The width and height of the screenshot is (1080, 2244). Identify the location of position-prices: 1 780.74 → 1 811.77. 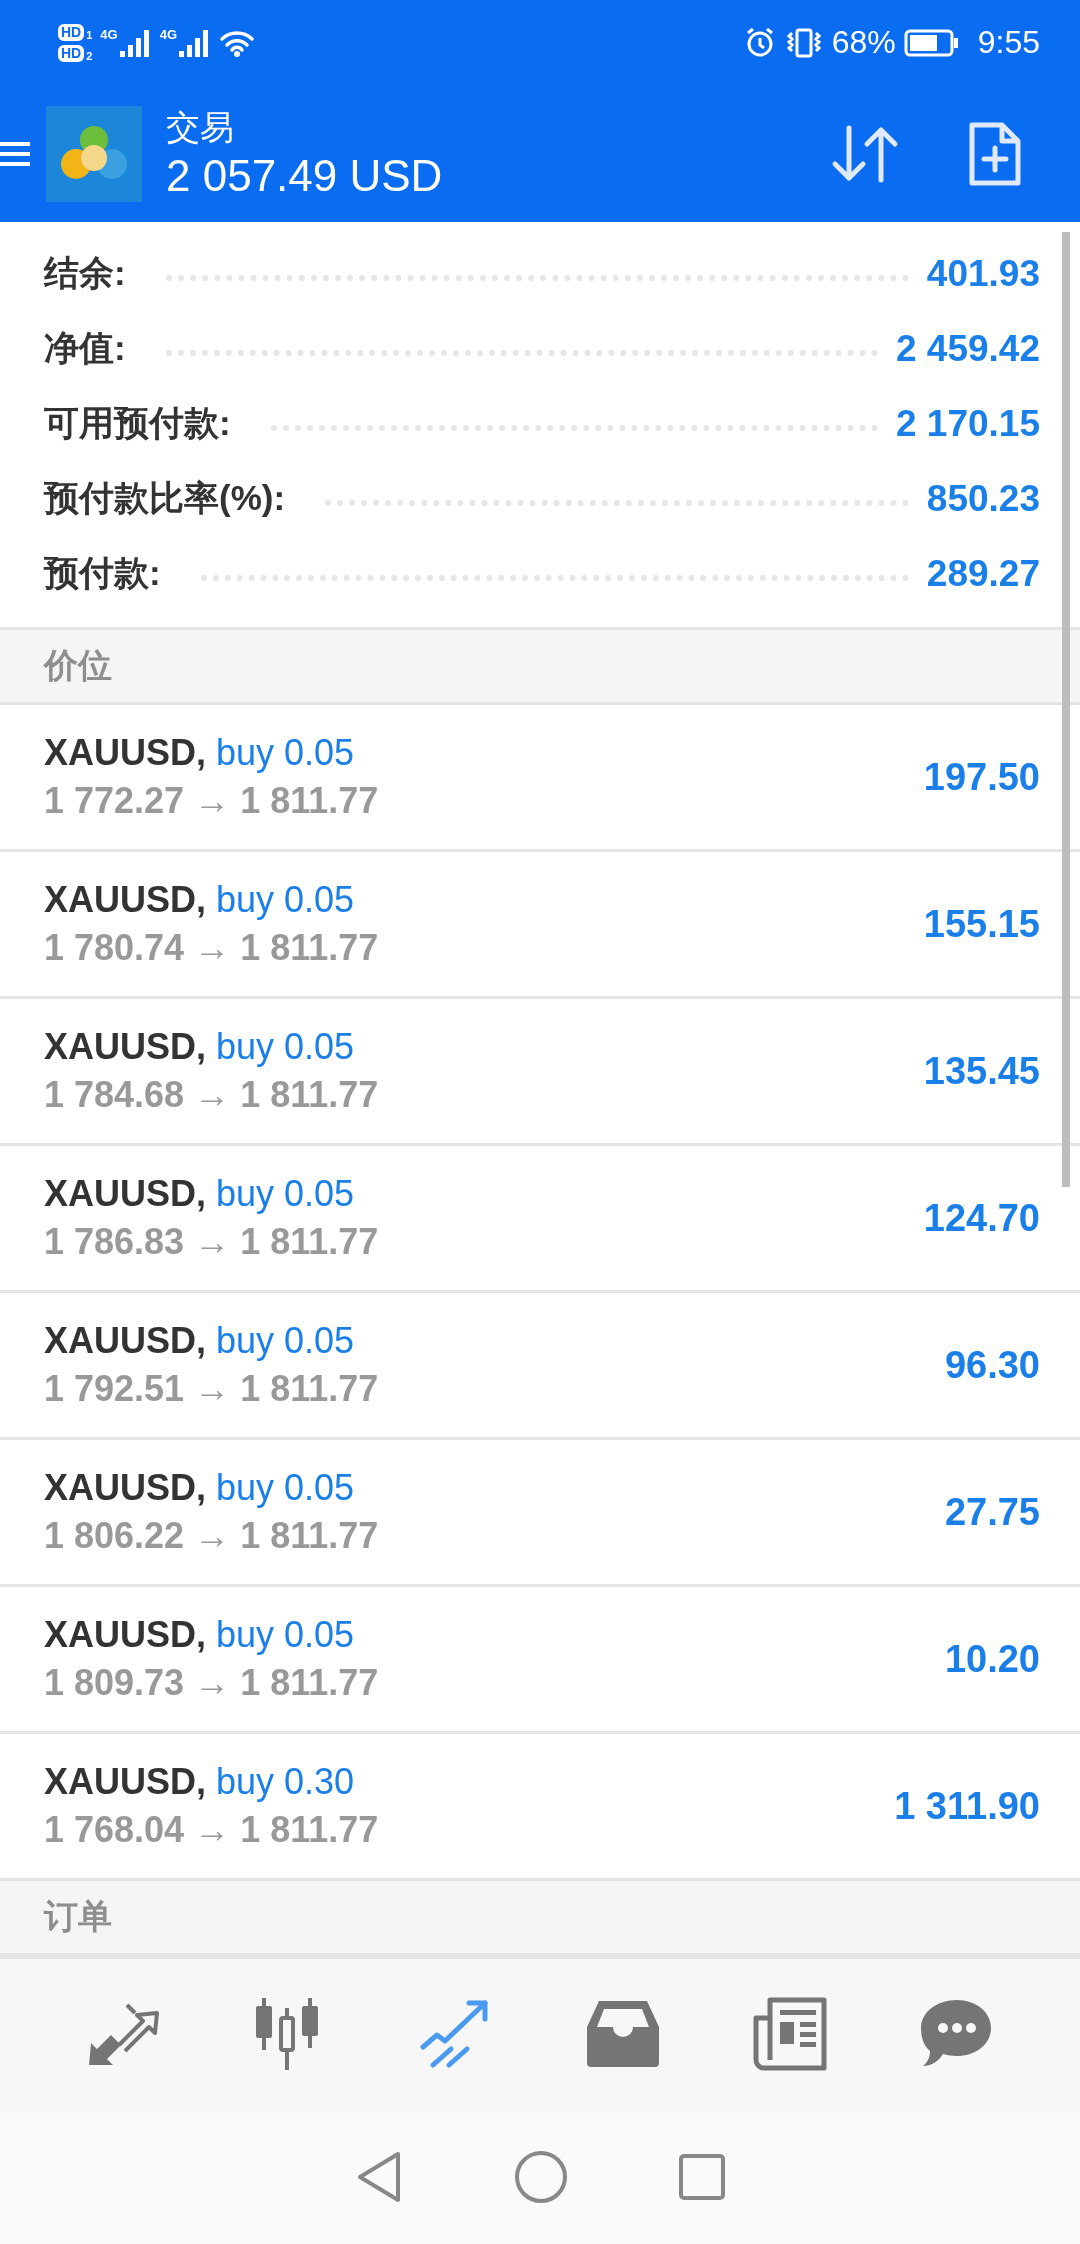
(212, 948).